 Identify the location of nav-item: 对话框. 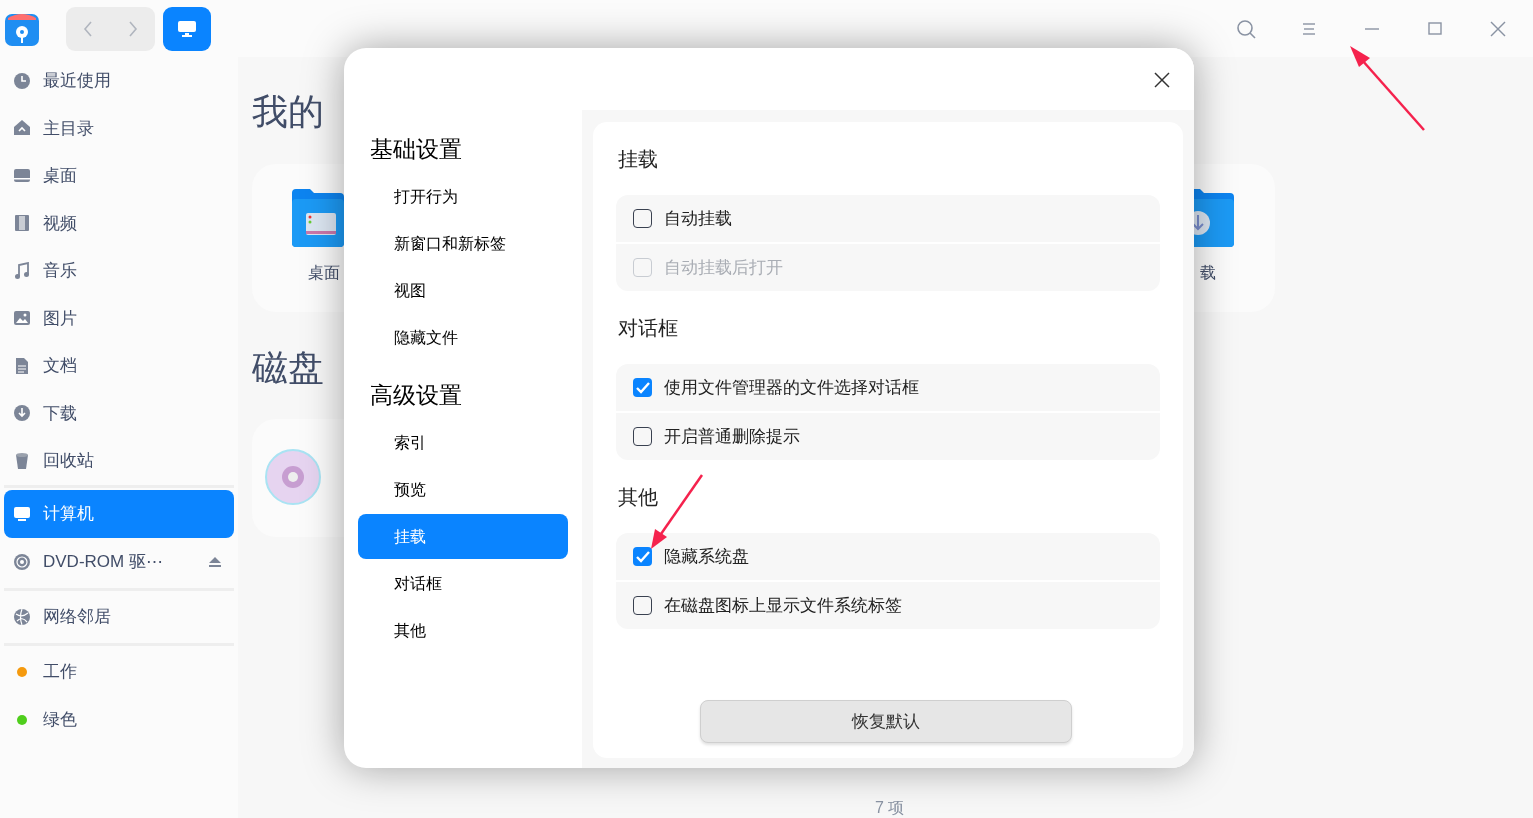
(463, 583).